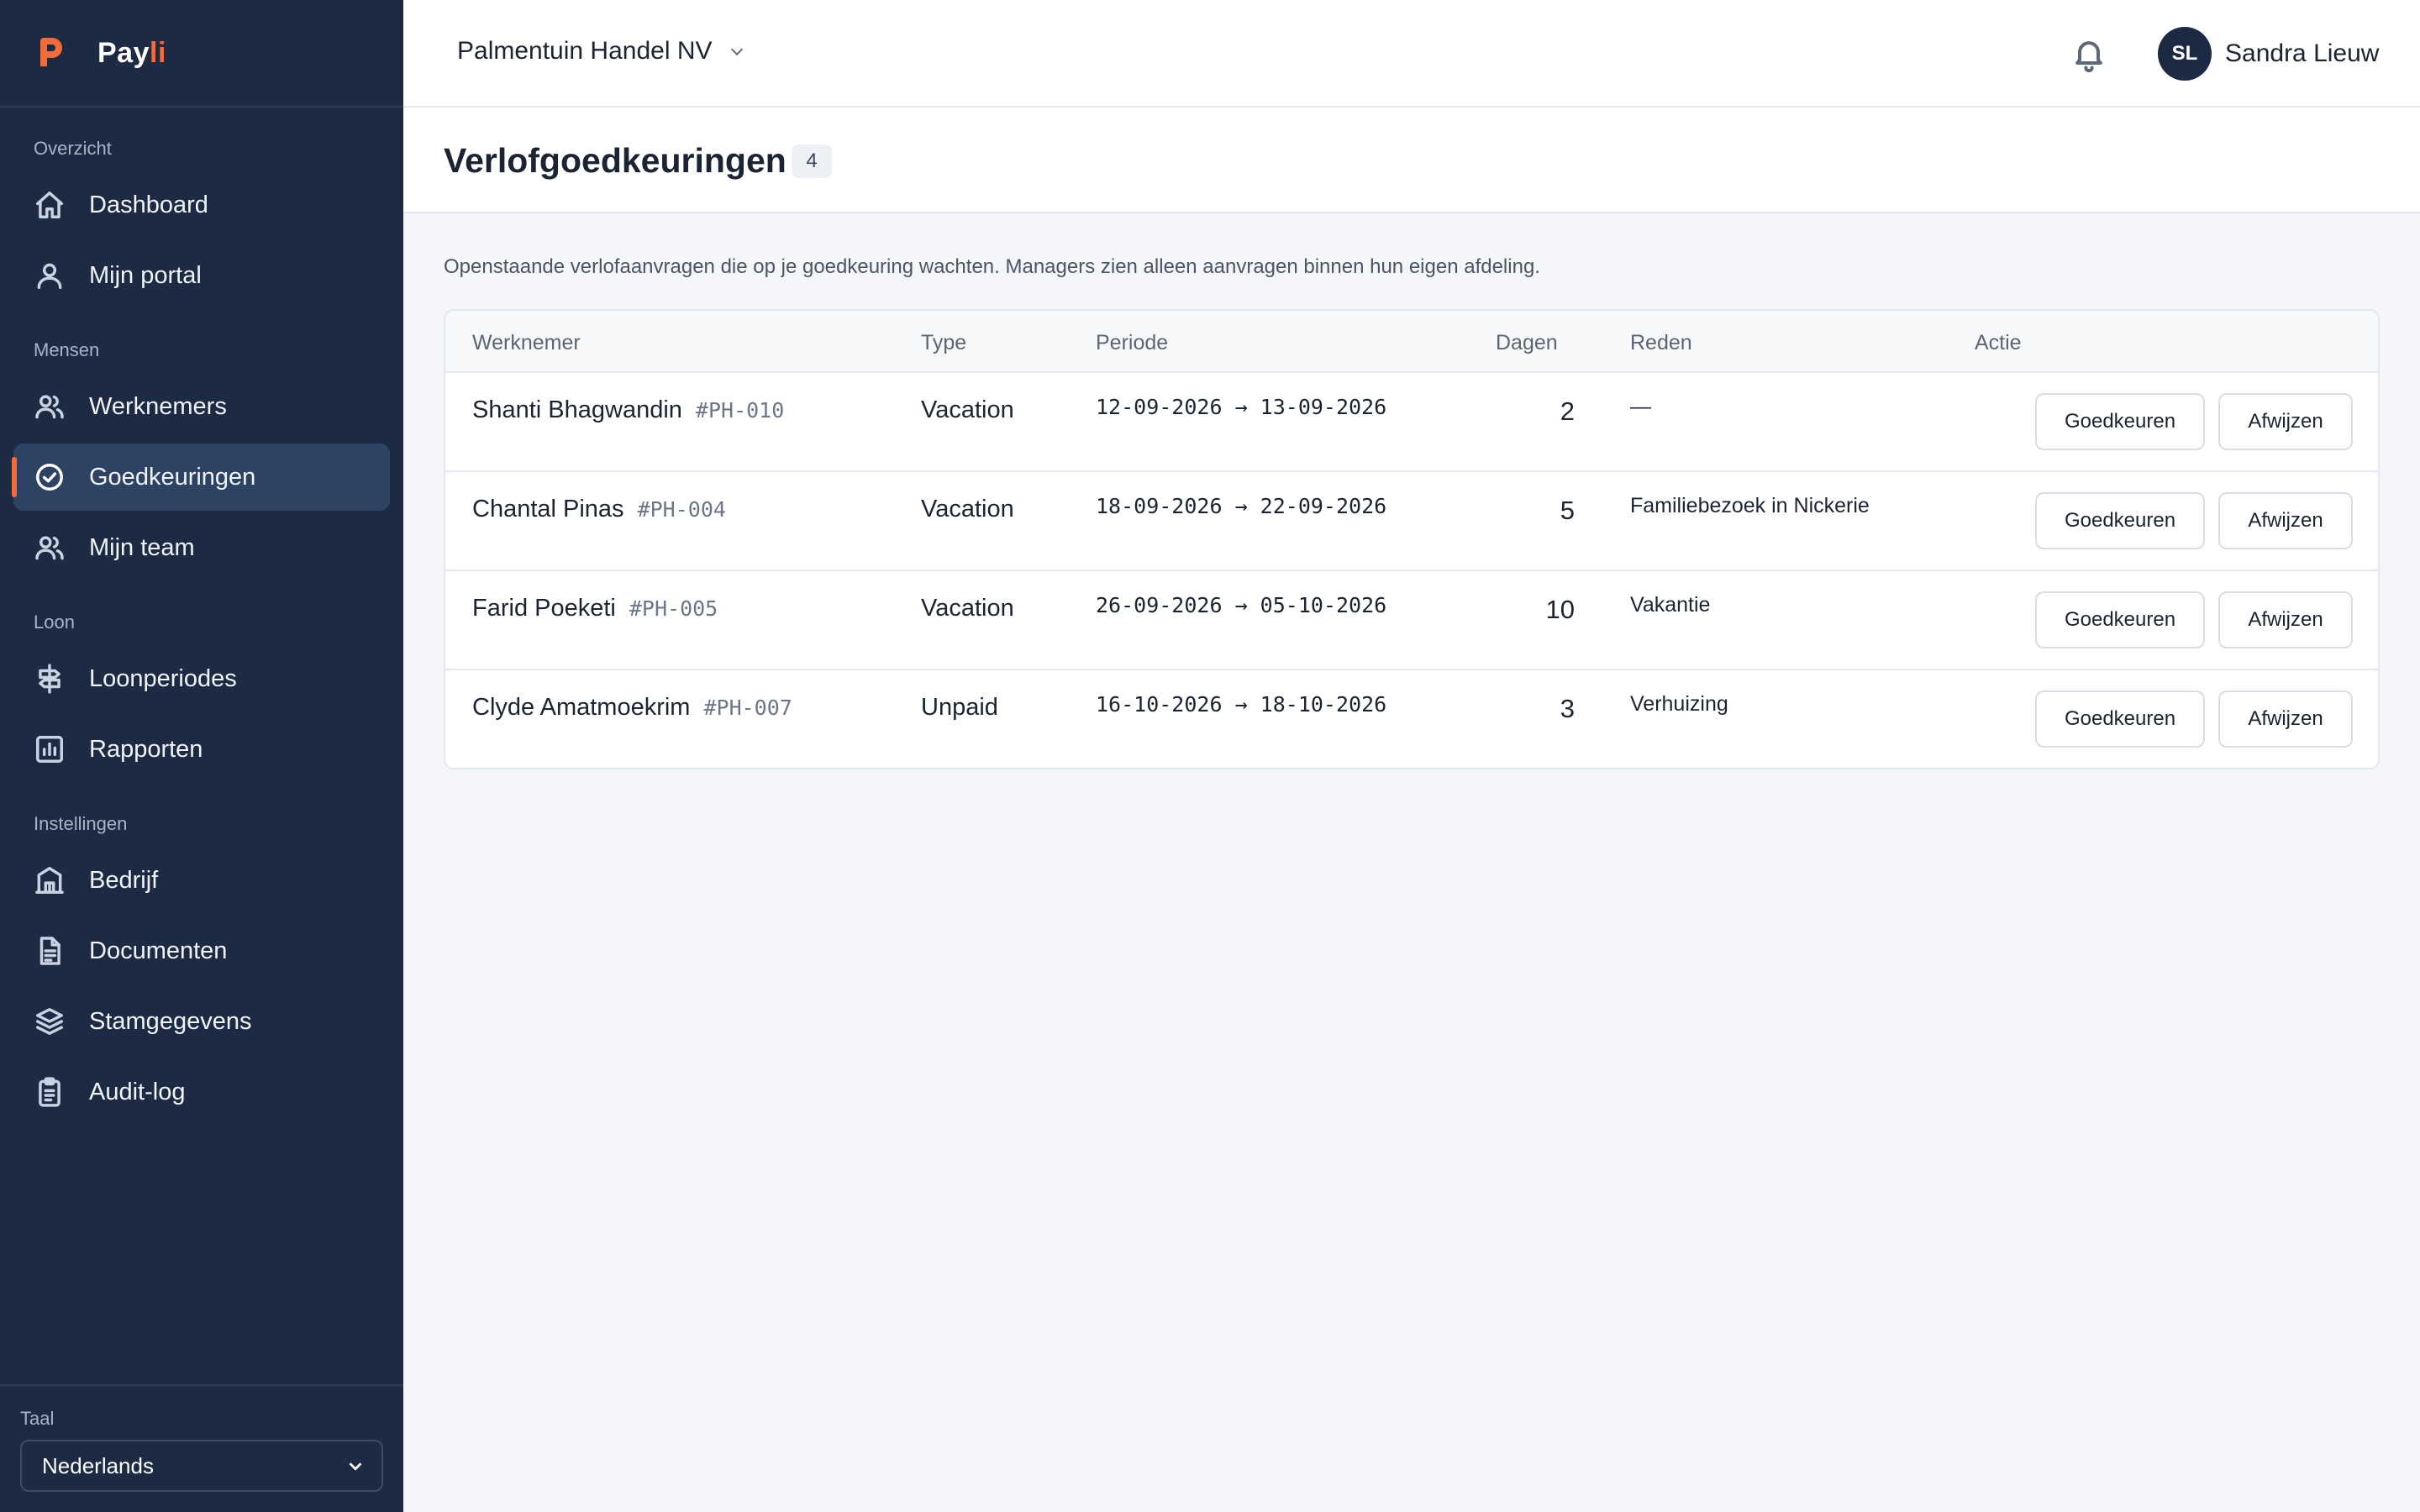 This screenshot has height=1512, width=2420. I want to click on brand-name: Payli, so click(131, 52).